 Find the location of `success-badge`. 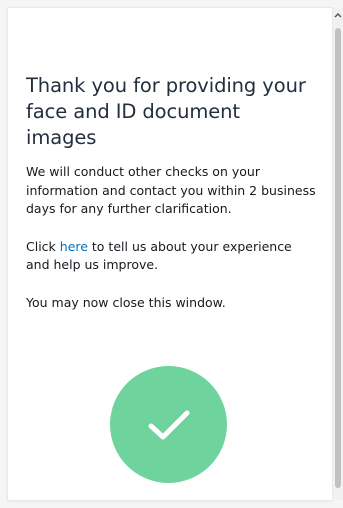

success-badge is located at coordinates (168, 424).